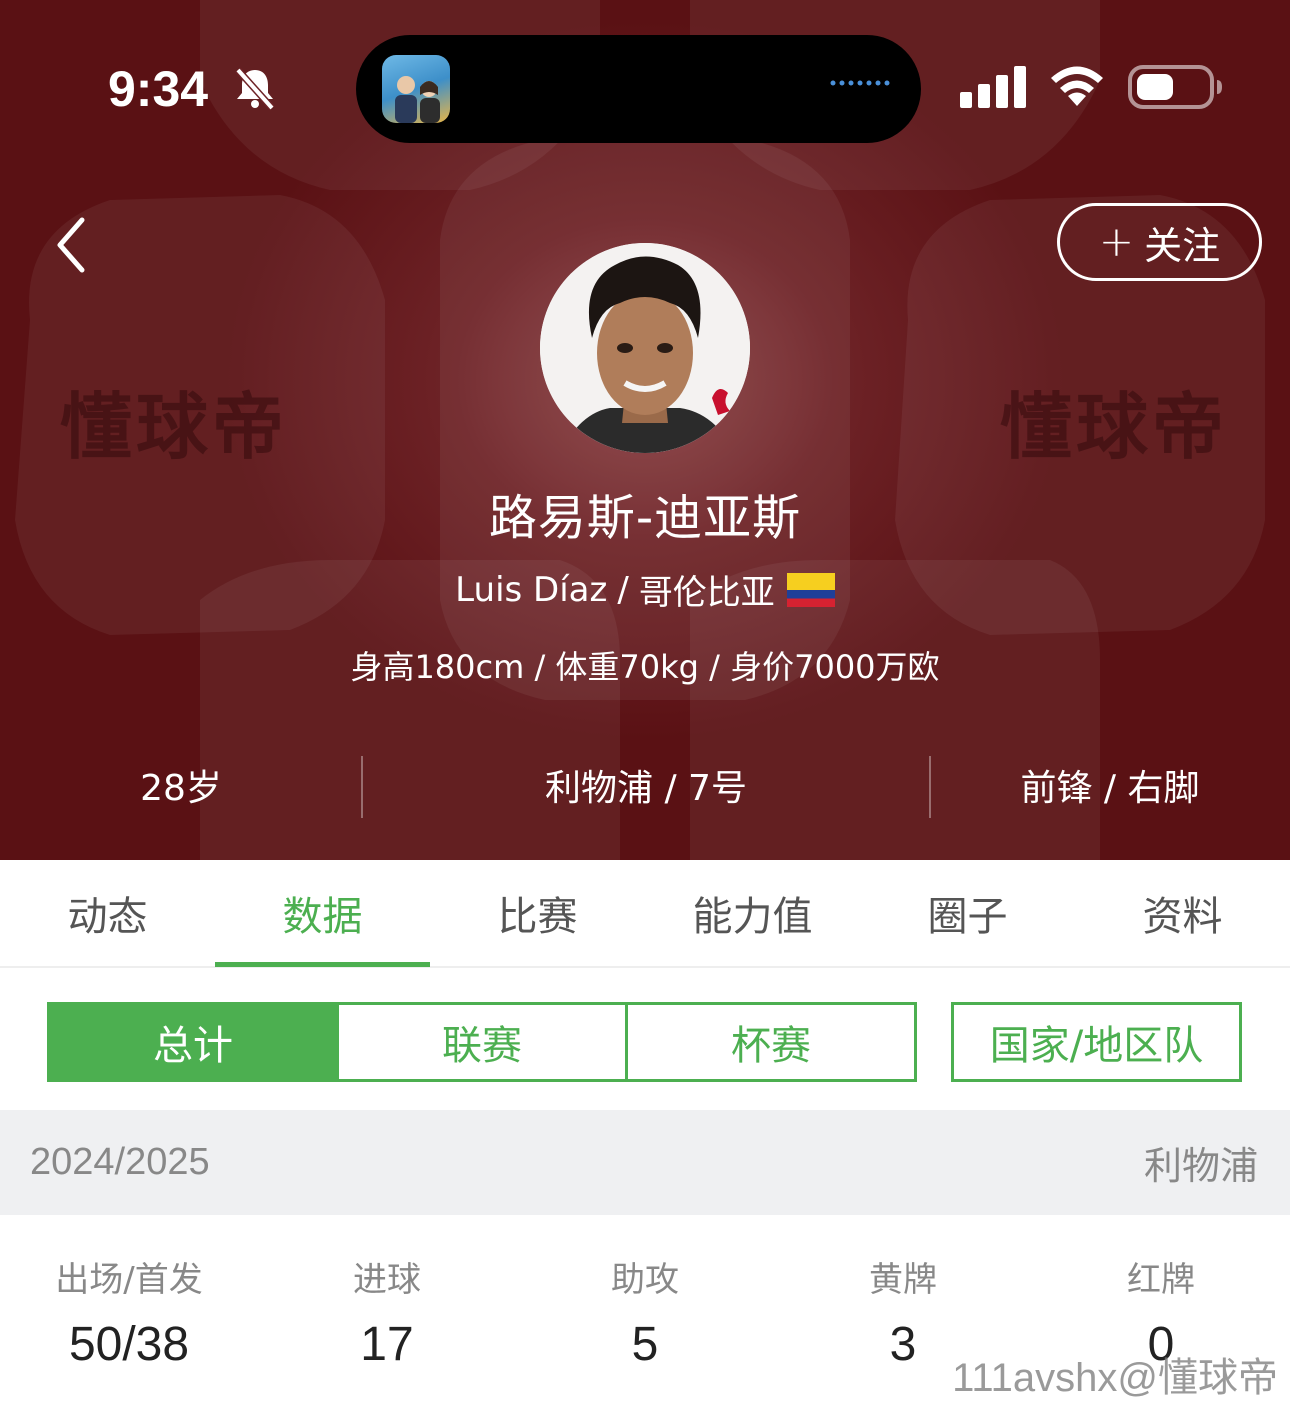 The height and width of the screenshot is (1413, 1290). What do you see at coordinates (645, 1313) in the screenshot?
I see `stat-assists: 助攻 5` at bounding box center [645, 1313].